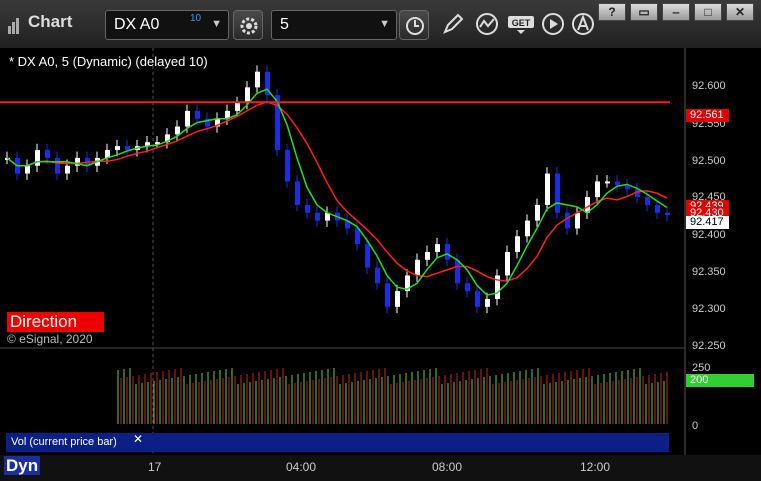 This screenshot has height=481, width=761. Describe the element at coordinates (167, 25) in the screenshot. I see `symbol-input: DX A0 10 ▼` at that location.